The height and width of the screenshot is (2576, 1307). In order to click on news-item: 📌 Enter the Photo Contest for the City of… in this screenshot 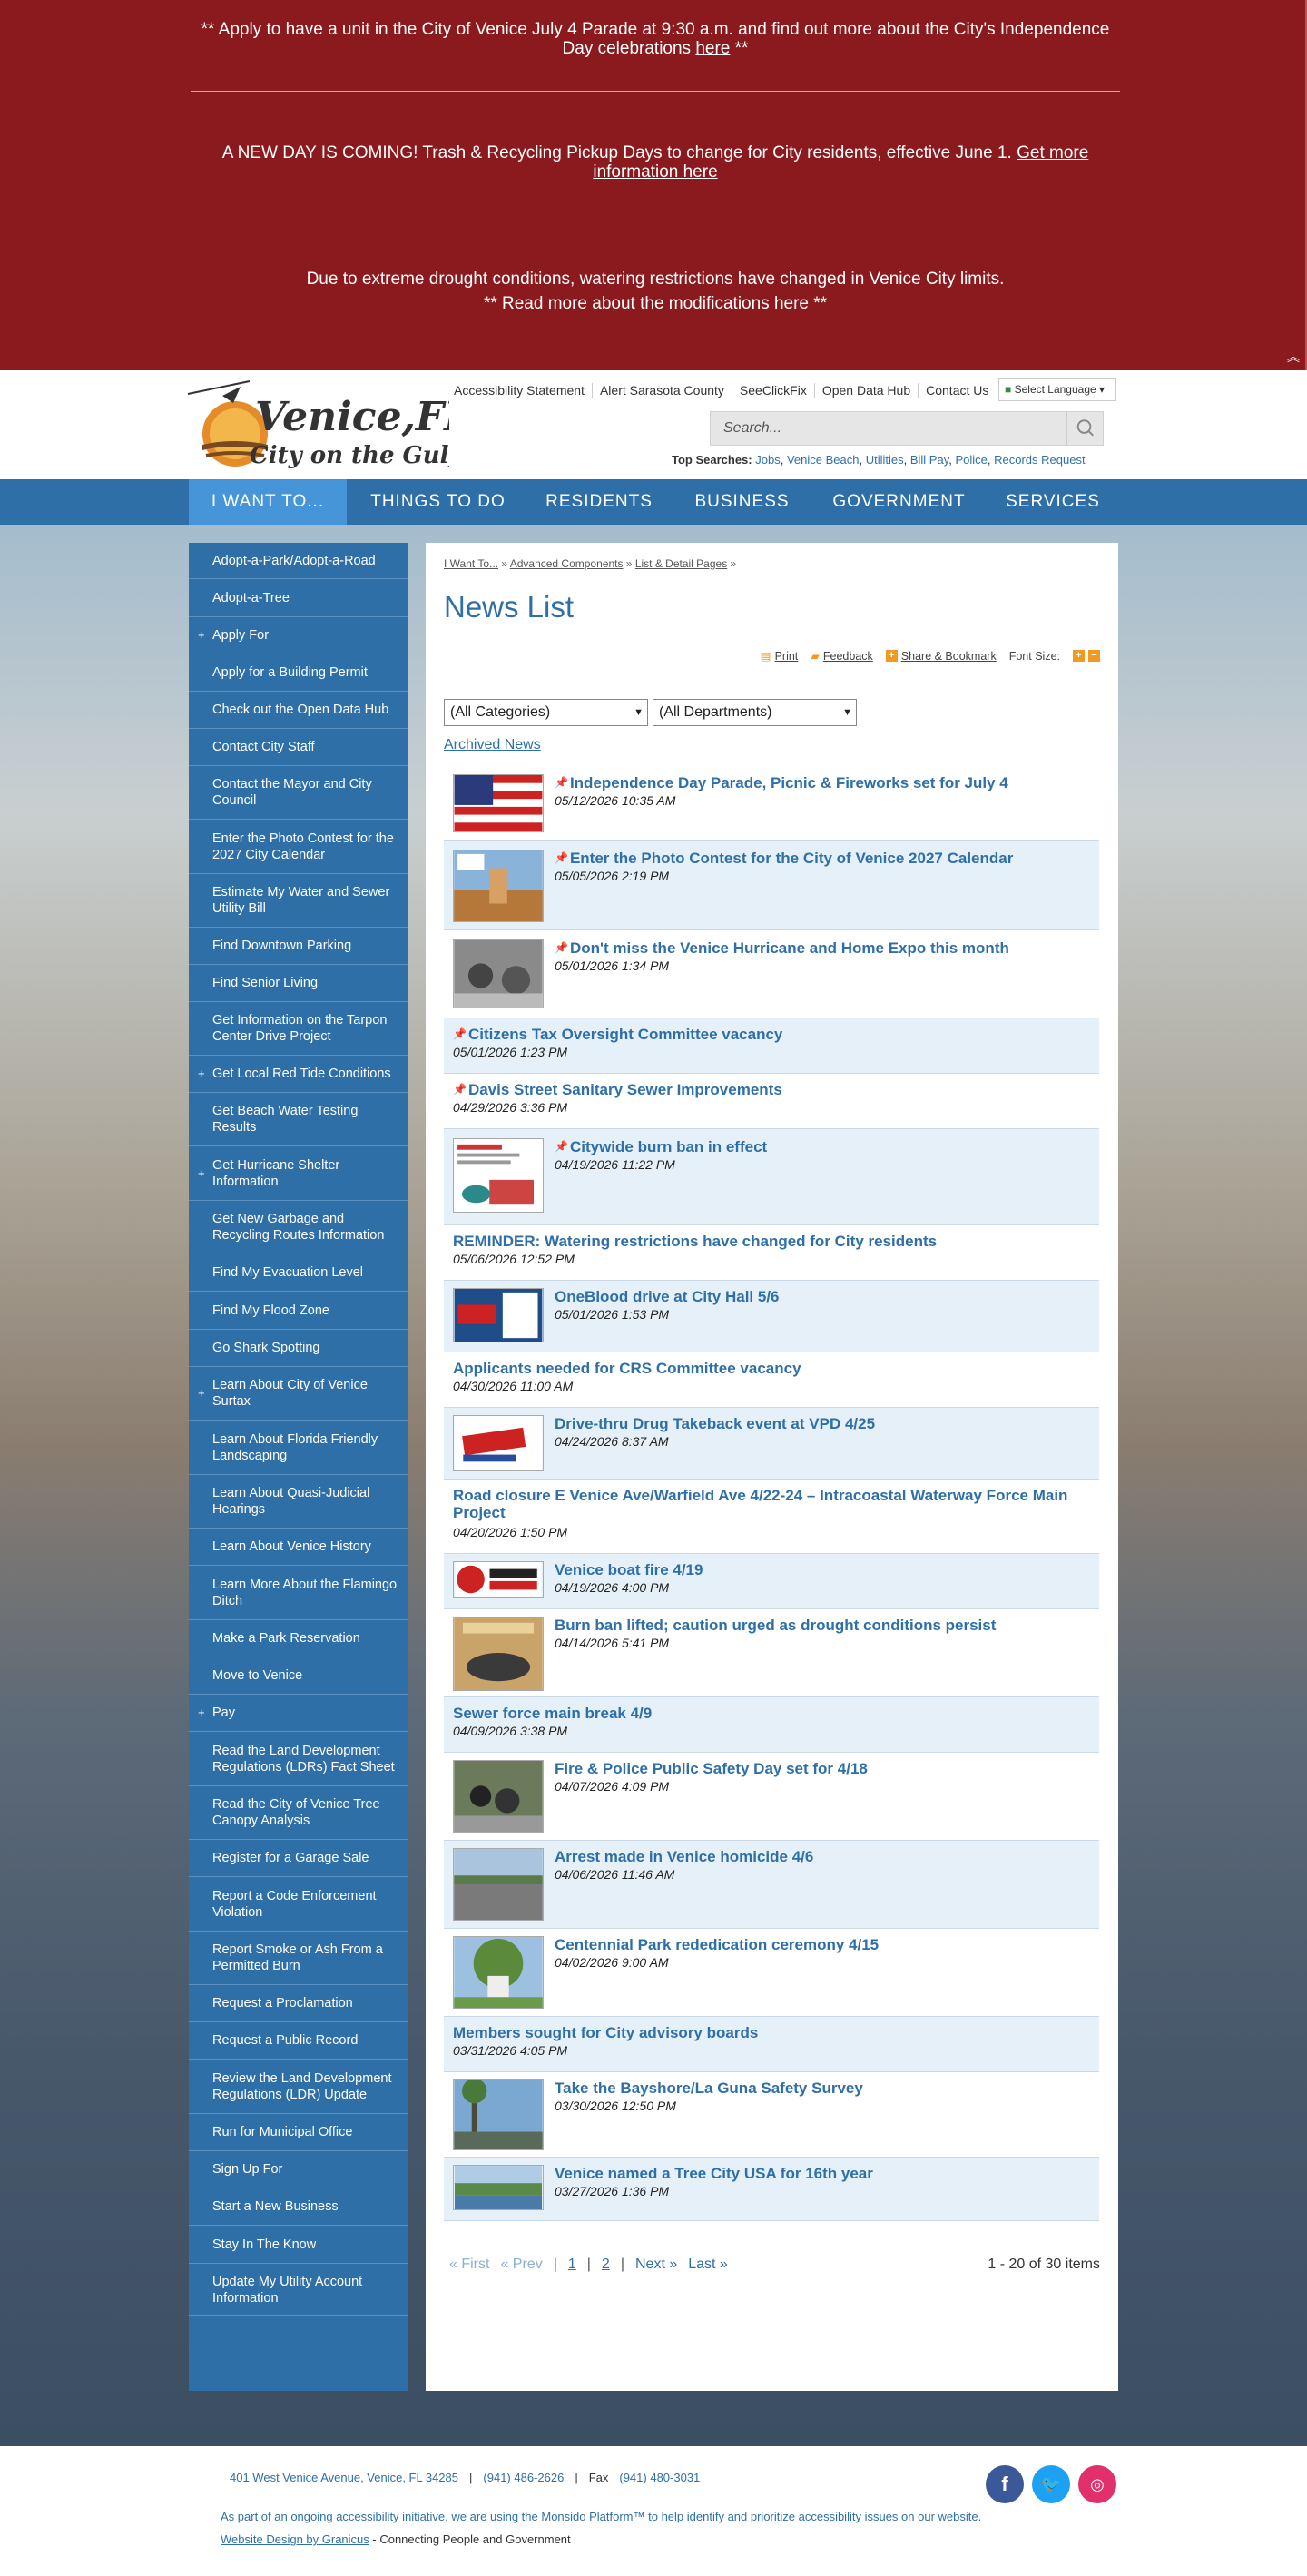, I will do `click(771, 885)`.